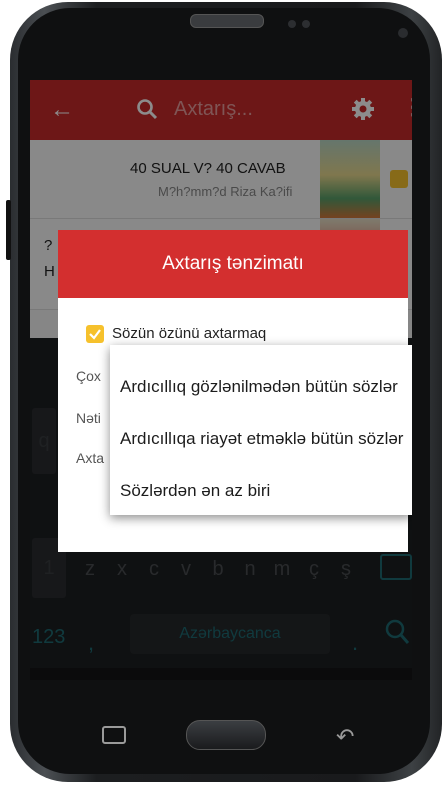  What do you see at coordinates (88, 418) in the screenshot?
I see `row-label: Nəti` at bounding box center [88, 418].